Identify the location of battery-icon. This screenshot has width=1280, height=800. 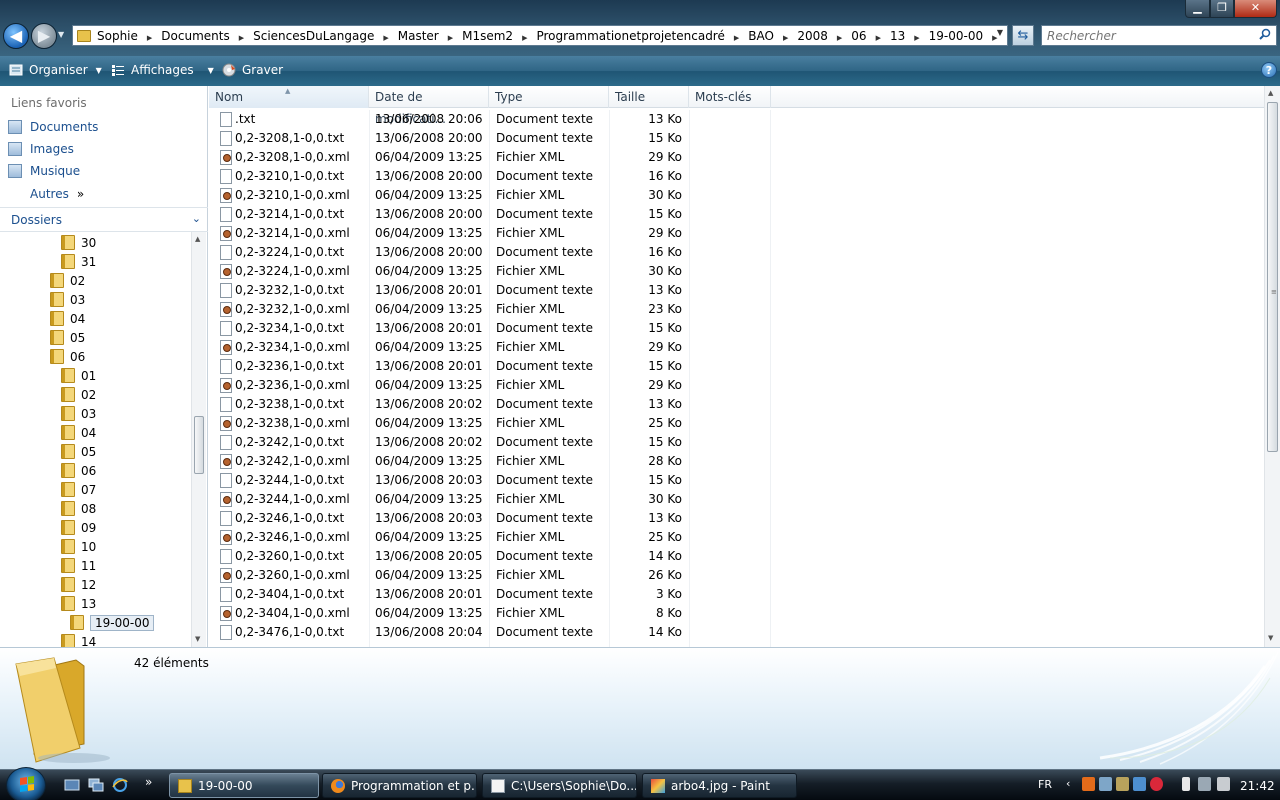
(1186, 784).